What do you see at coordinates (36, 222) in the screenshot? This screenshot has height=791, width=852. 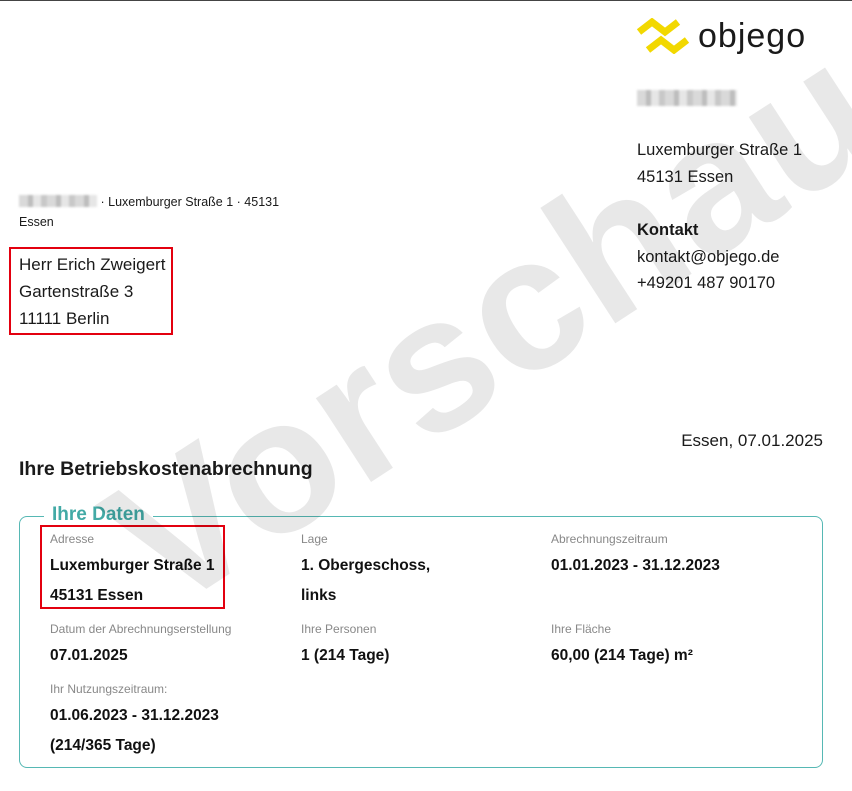 I see `return-address-city: Essen` at bounding box center [36, 222].